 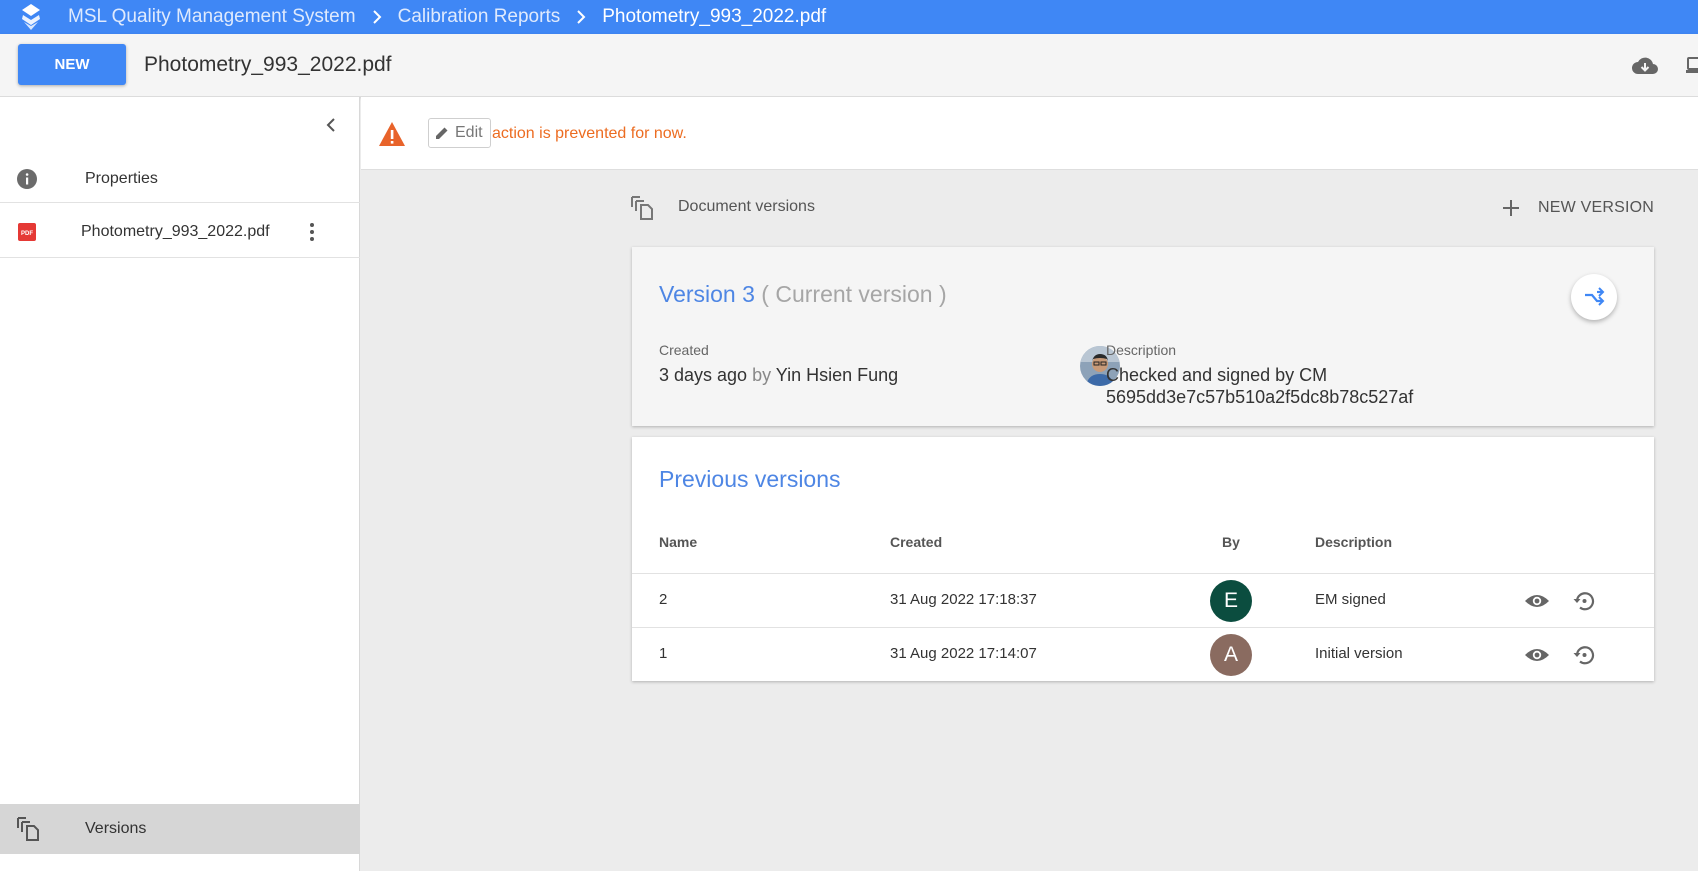 What do you see at coordinates (1511, 208) in the screenshot?
I see `plus-icon` at bounding box center [1511, 208].